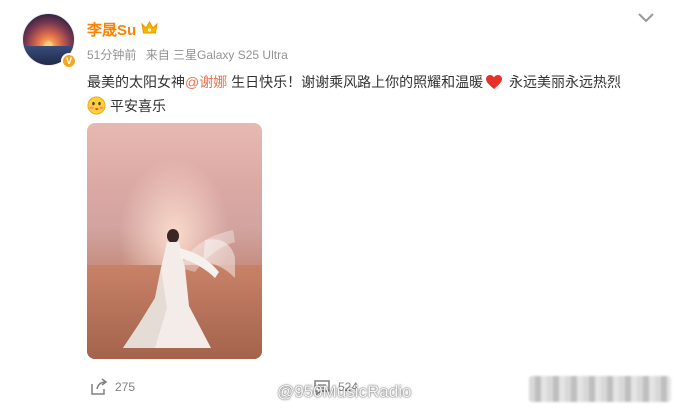  I want to click on photo-figure, so click(179, 288).